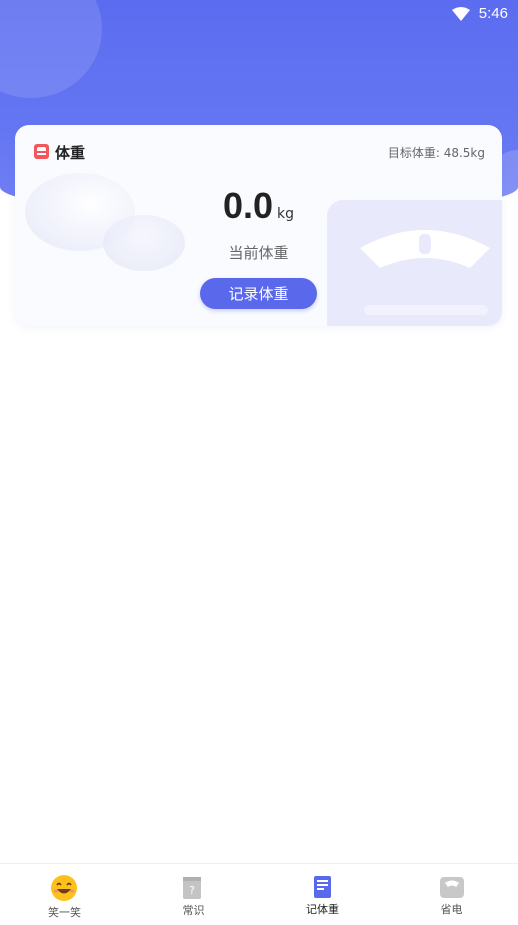 The image size is (518, 925). Describe the element at coordinates (426, 310) in the screenshot. I see `scale-base-bar` at that location.